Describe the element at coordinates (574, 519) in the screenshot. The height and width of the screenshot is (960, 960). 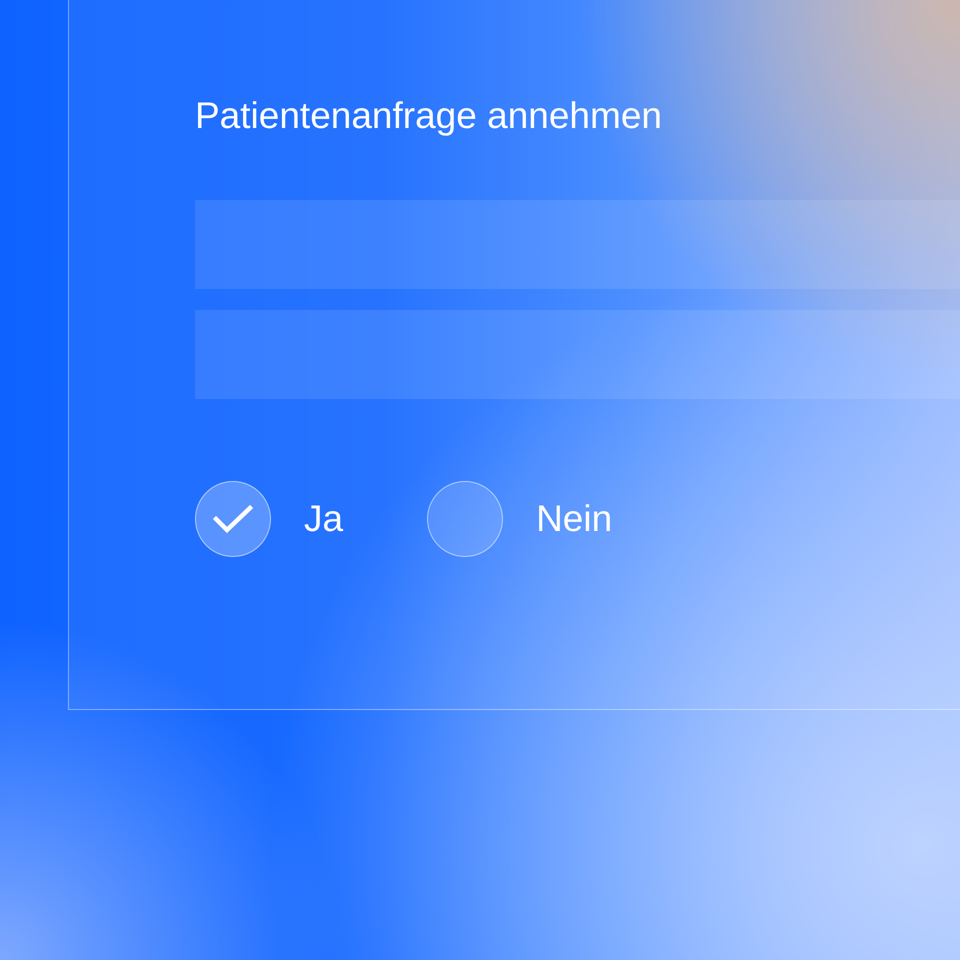
I see `option-label: Nein` at that location.